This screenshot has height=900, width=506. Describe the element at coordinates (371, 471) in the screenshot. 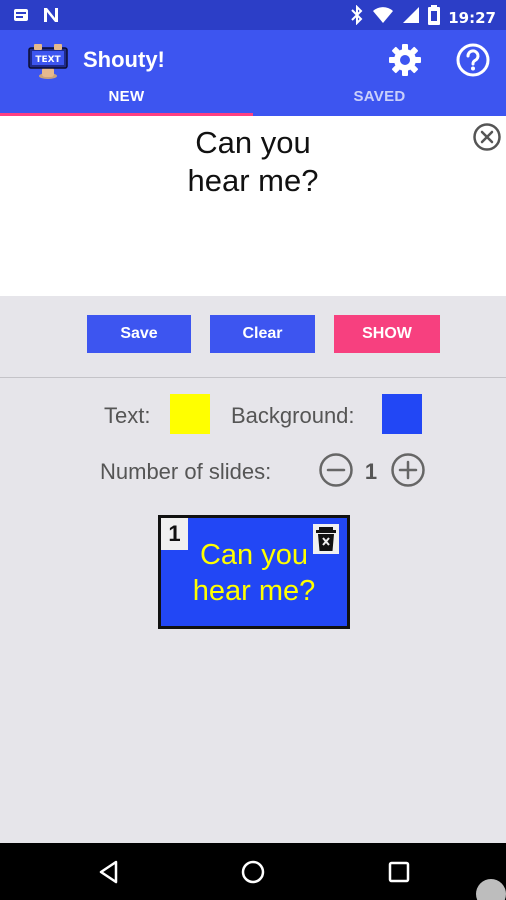

I see `slides-count-value: 1` at that location.